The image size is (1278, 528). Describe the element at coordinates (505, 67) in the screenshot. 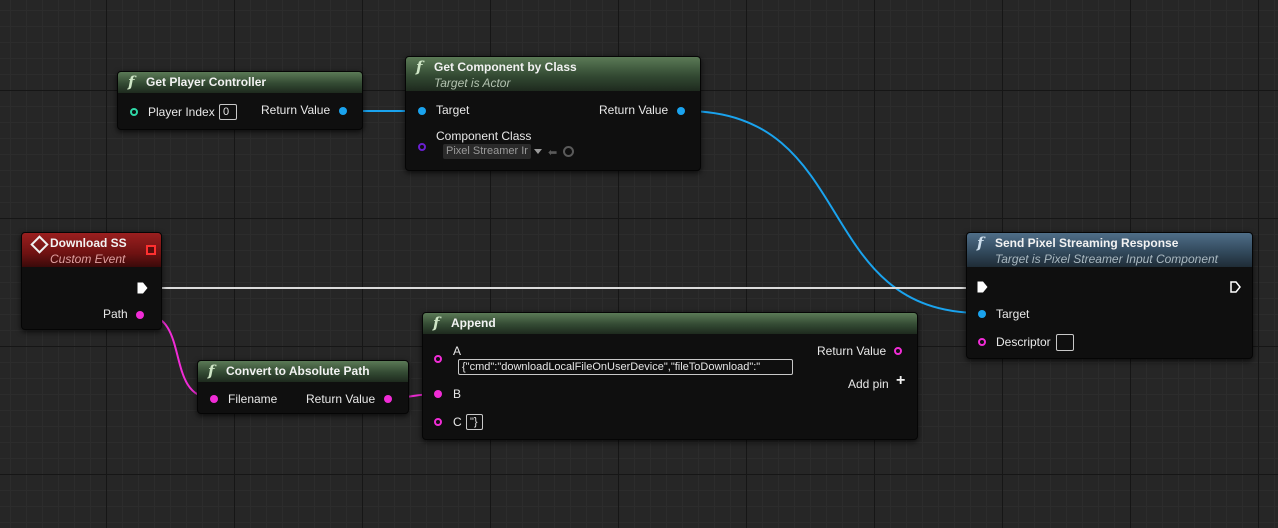

I see `node-title: Get Component by Class` at that location.